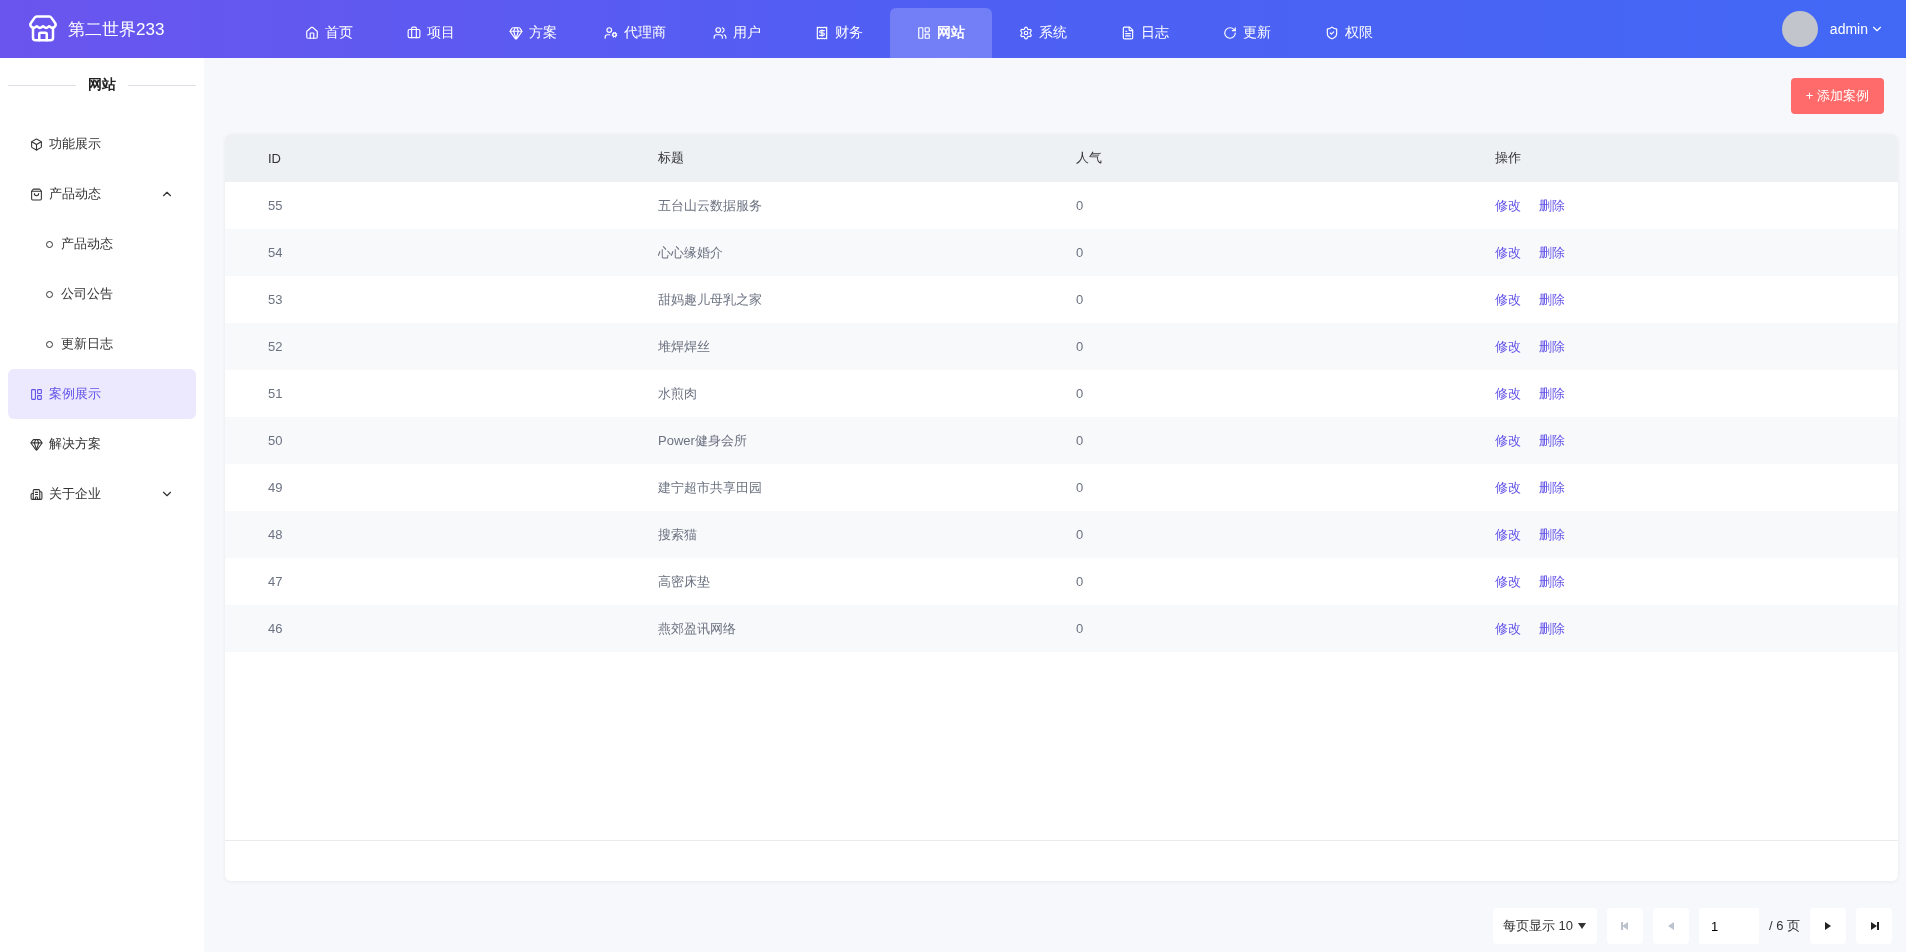 This screenshot has width=1906, height=952. Describe the element at coordinates (102, 144) in the screenshot. I see `sidebar-item: 功能展示` at that location.